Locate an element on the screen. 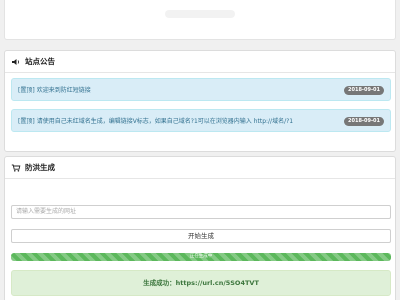 The width and height of the screenshot is (400, 300). result-message: 生成成功：https://url.cn/5SO4TVT is located at coordinates (201, 283).